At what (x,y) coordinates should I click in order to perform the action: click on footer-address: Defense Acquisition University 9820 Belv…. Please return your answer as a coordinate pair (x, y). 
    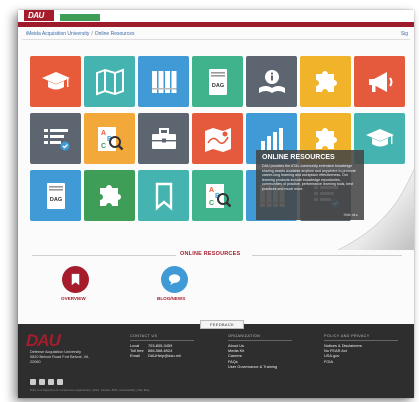
    Looking at the image, I should click on (72, 357).